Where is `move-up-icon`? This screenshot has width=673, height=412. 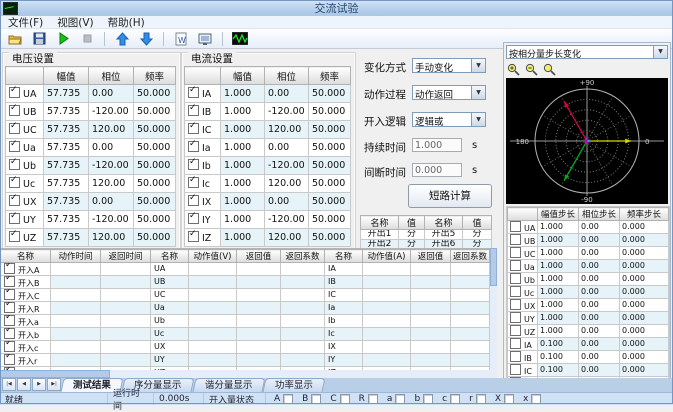
move-up-icon is located at coordinates (122, 39).